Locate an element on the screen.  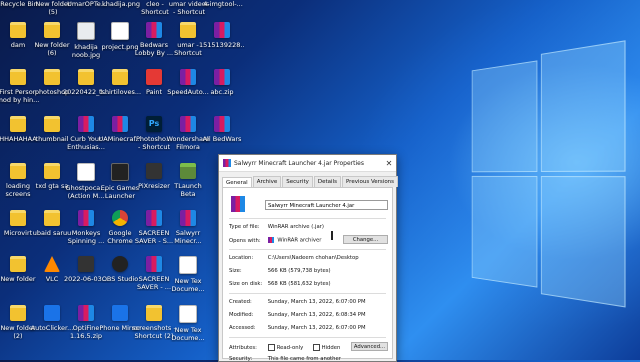
close-button: ✕ is located at coordinates (389, 163).